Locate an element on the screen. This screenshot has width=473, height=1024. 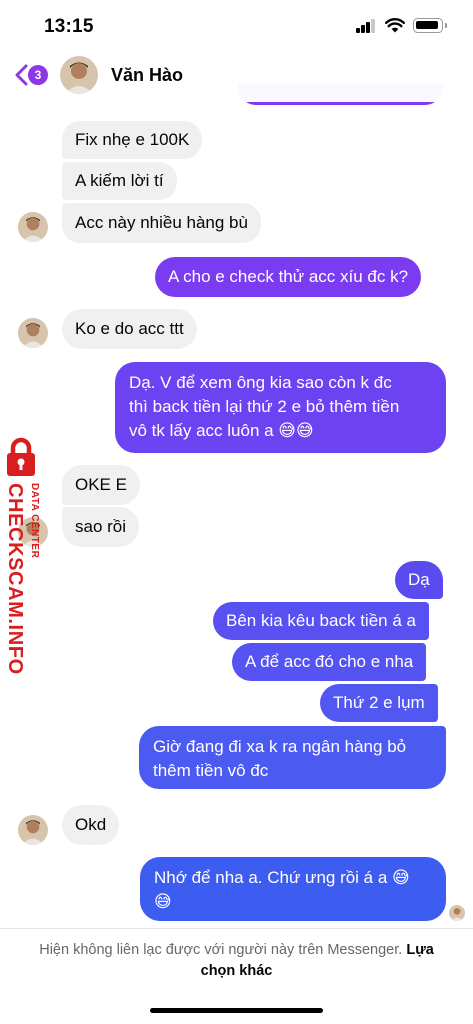
message-outgoing: Bên kia kêu back tiền á a is located at coordinates (321, 621).